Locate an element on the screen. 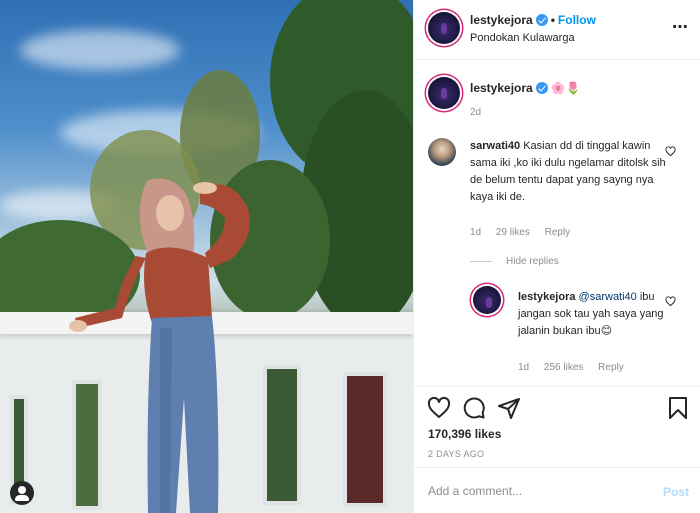 This screenshot has width=700, height=513. reply-avatar is located at coordinates (487, 300).